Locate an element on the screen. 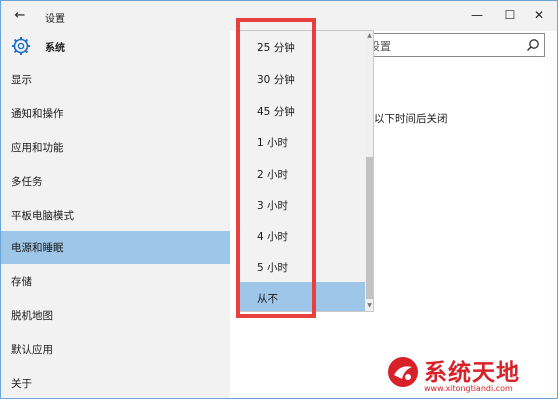 This screenshot has height=399, width=558. sidebar-item-label: 关于 is located at coordinates (21, 384).